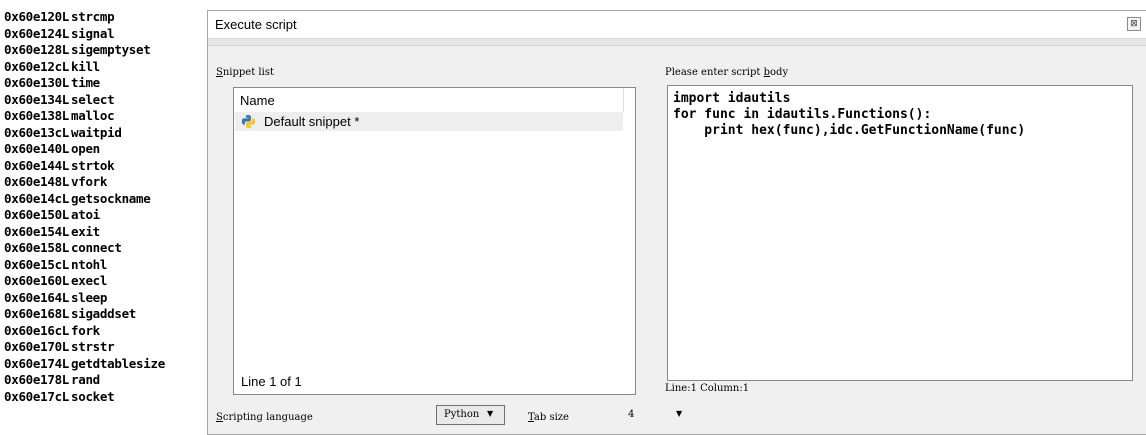 The height and width of the screenshot is (435, 1146). Describe the element at coordinates (37, 132) in the screenshot. I see `output-address: 0x60e13cL` at that location.